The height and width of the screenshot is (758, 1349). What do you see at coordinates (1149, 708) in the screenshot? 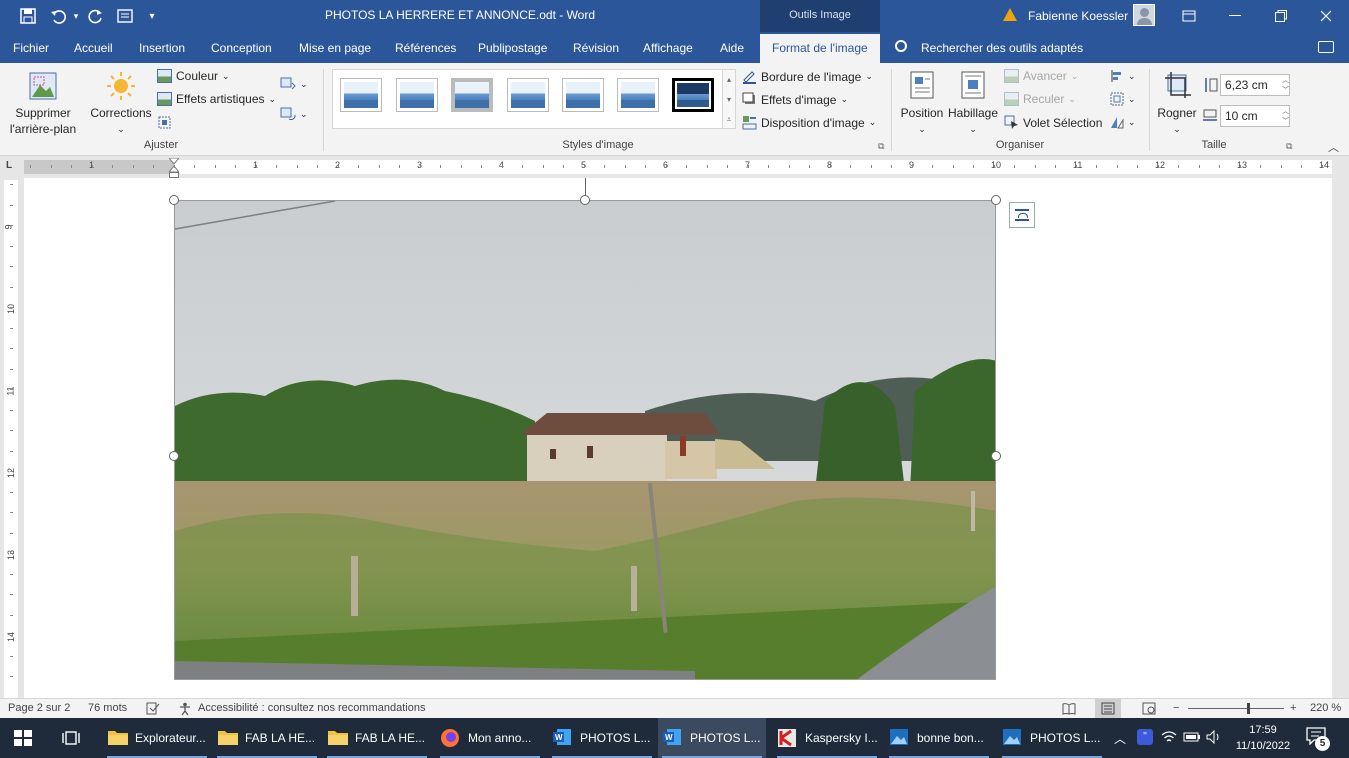
I see `web-layout-icon` at bounding box center [1149, 708].